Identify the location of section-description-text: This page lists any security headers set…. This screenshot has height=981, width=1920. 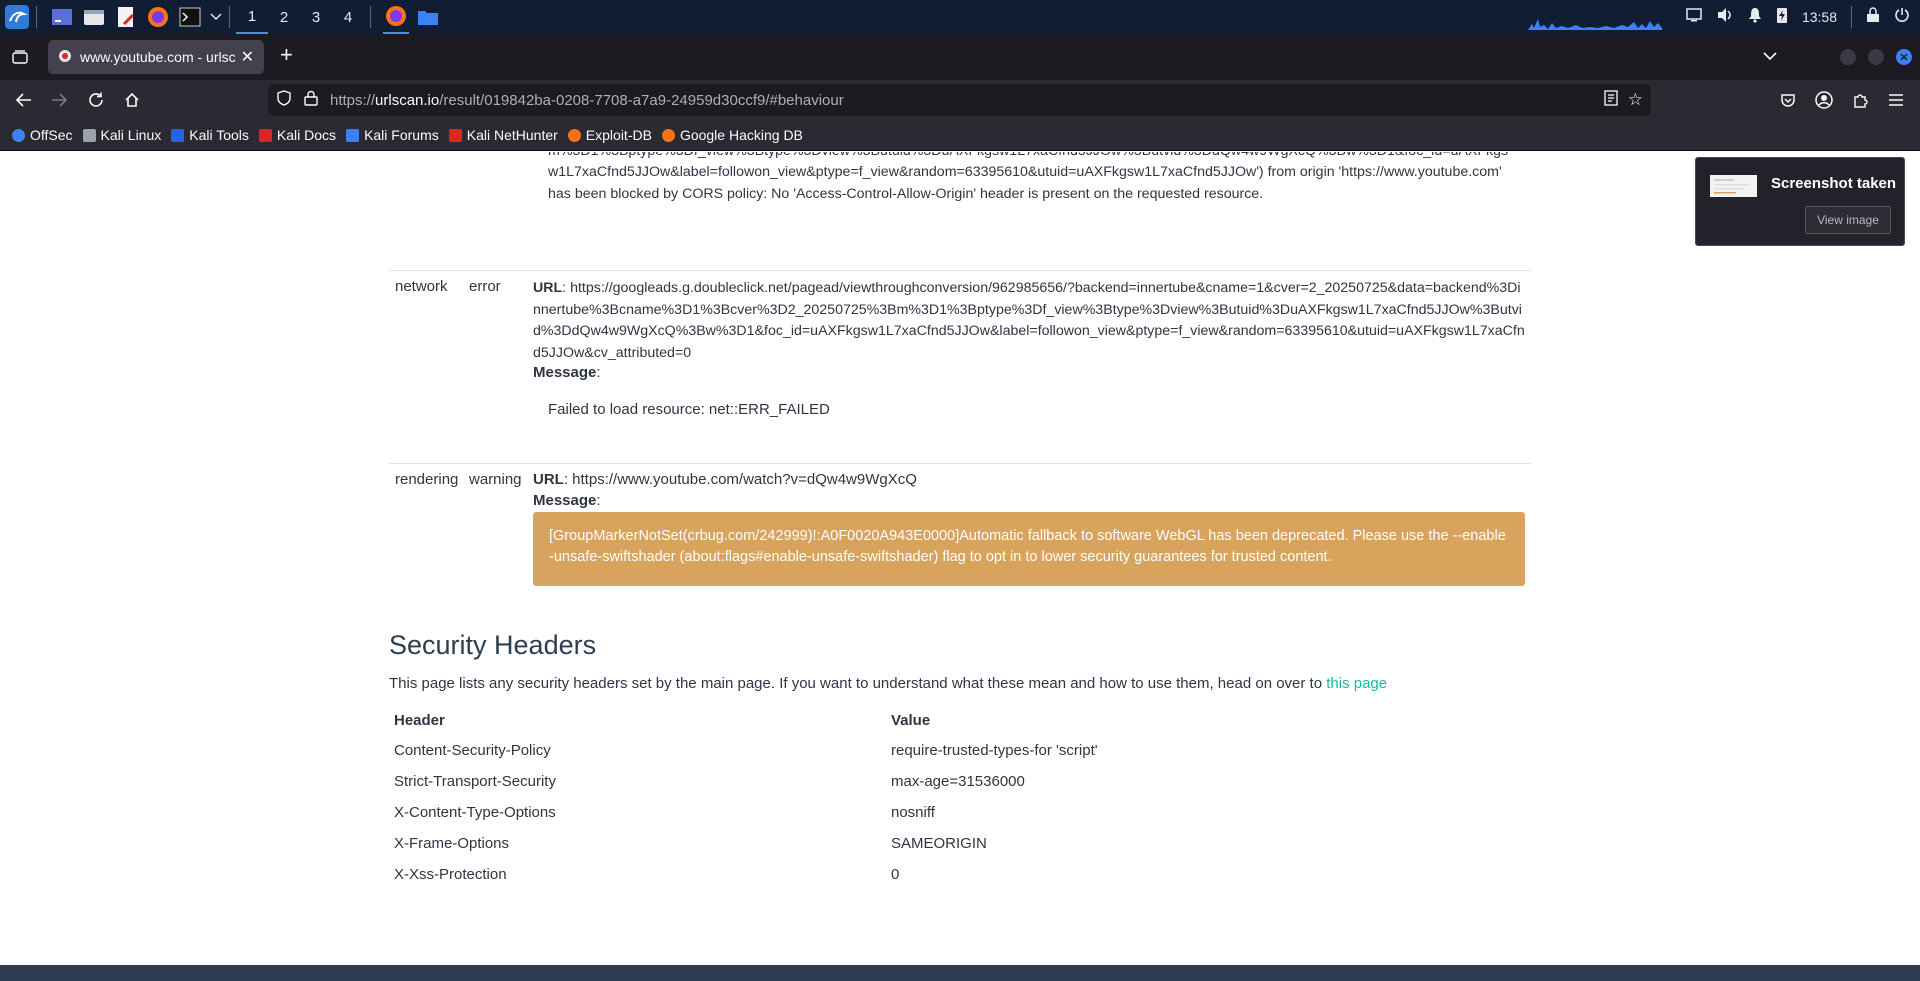
(856, 683).